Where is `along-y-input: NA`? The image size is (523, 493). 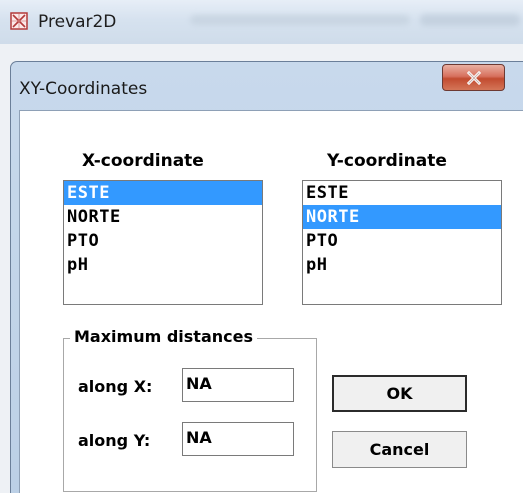
along-y-input: NA is located at coordinates (238, 439).